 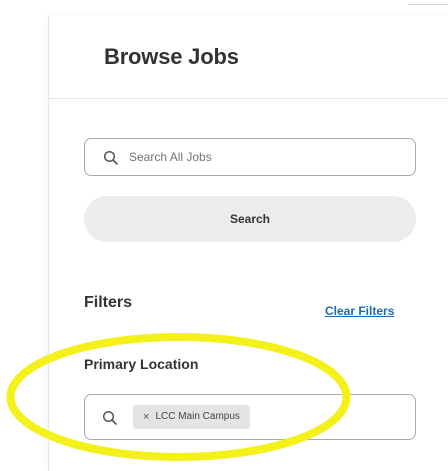 I want to click on search-field, so click(x=250, y=157).